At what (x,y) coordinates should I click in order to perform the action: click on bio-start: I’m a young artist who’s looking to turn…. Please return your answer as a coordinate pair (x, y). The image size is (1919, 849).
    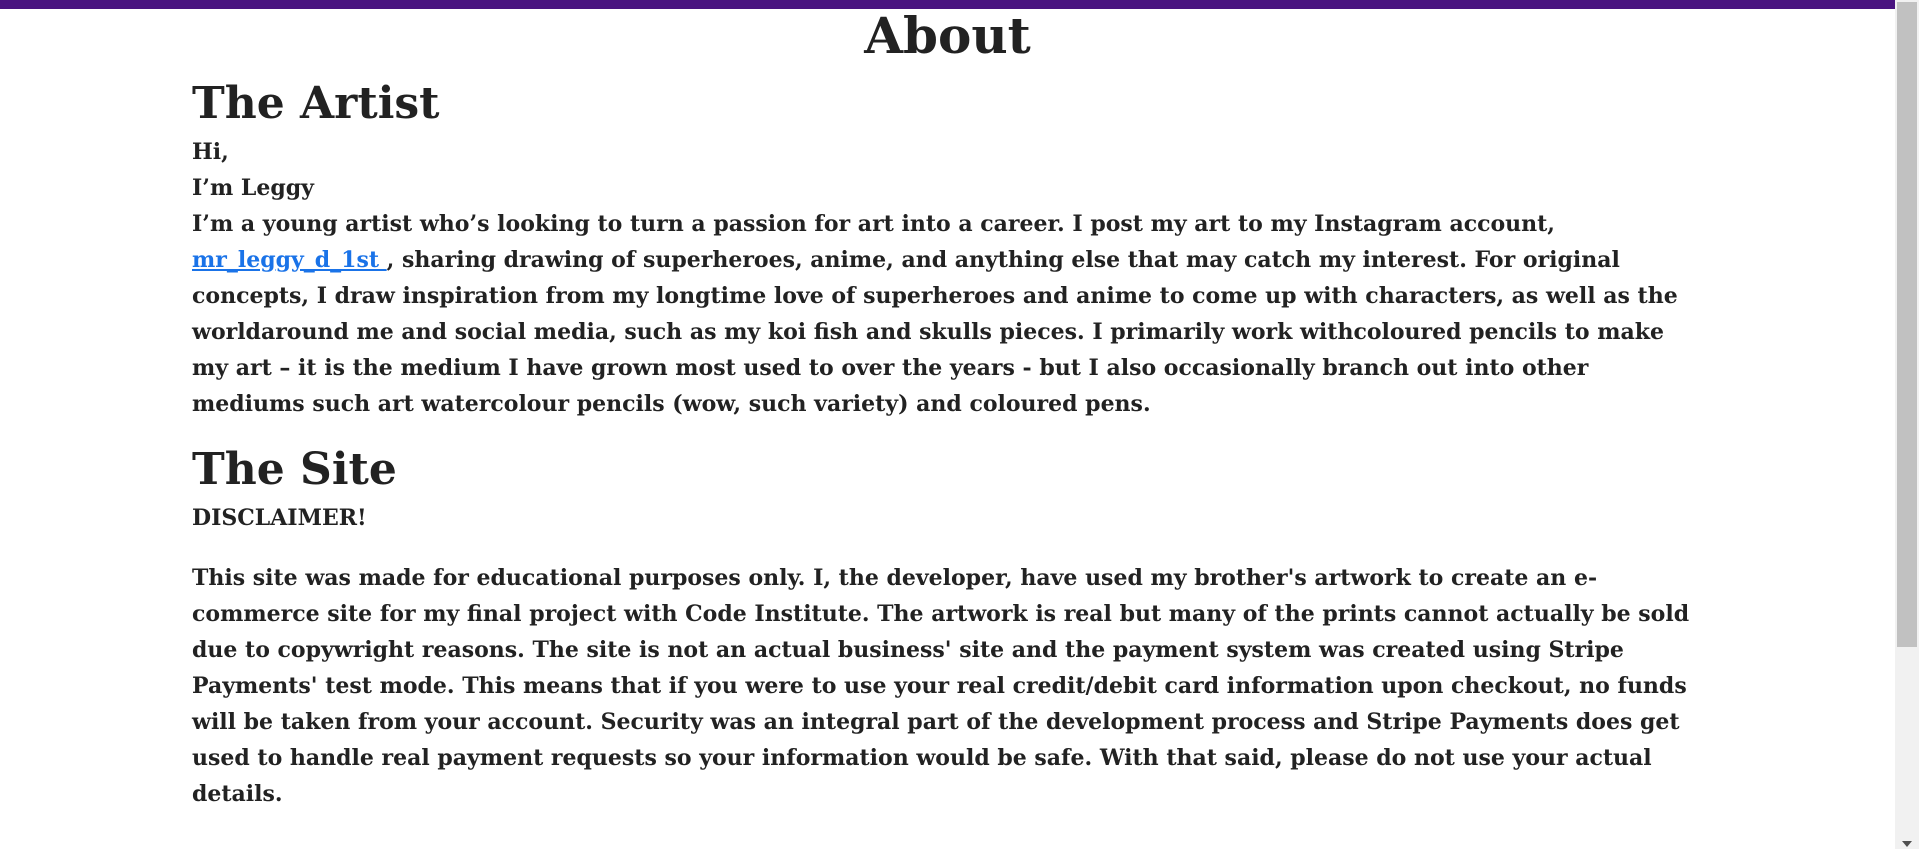
    Looking at the image, I should click on (873, 224).